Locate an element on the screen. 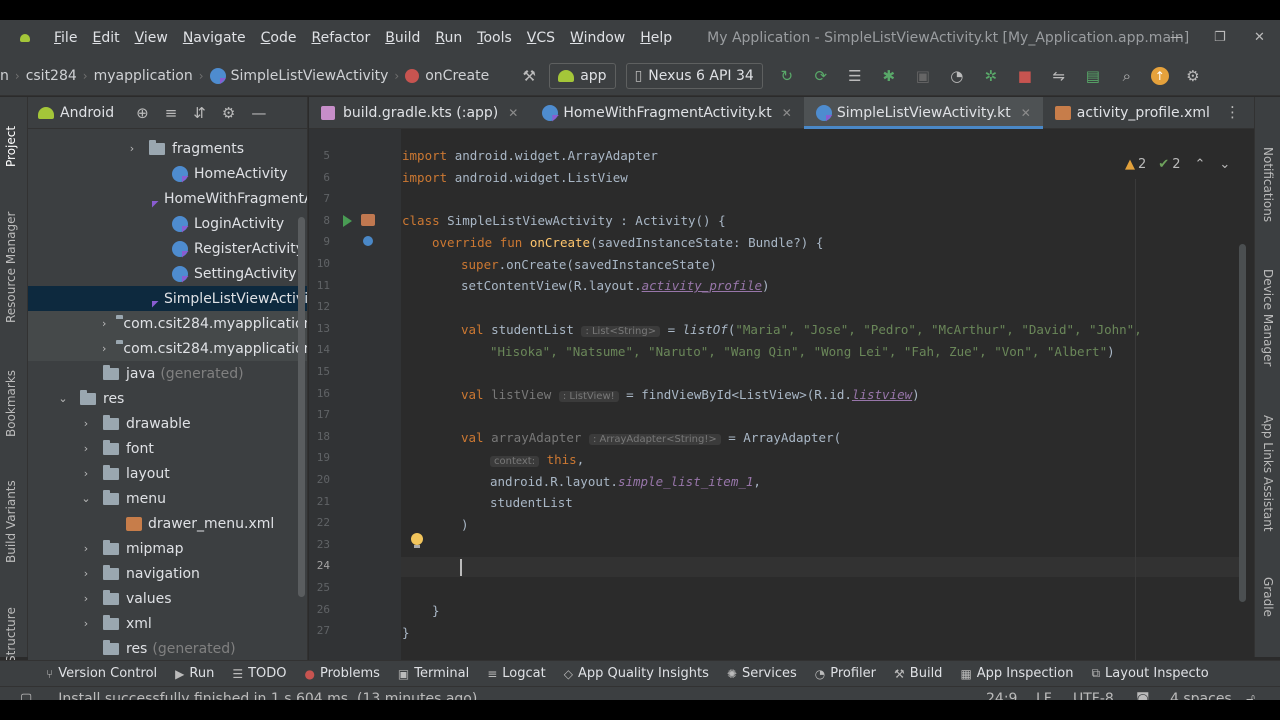  coverage-icon: ☰ is located at coordinates (855, 76).